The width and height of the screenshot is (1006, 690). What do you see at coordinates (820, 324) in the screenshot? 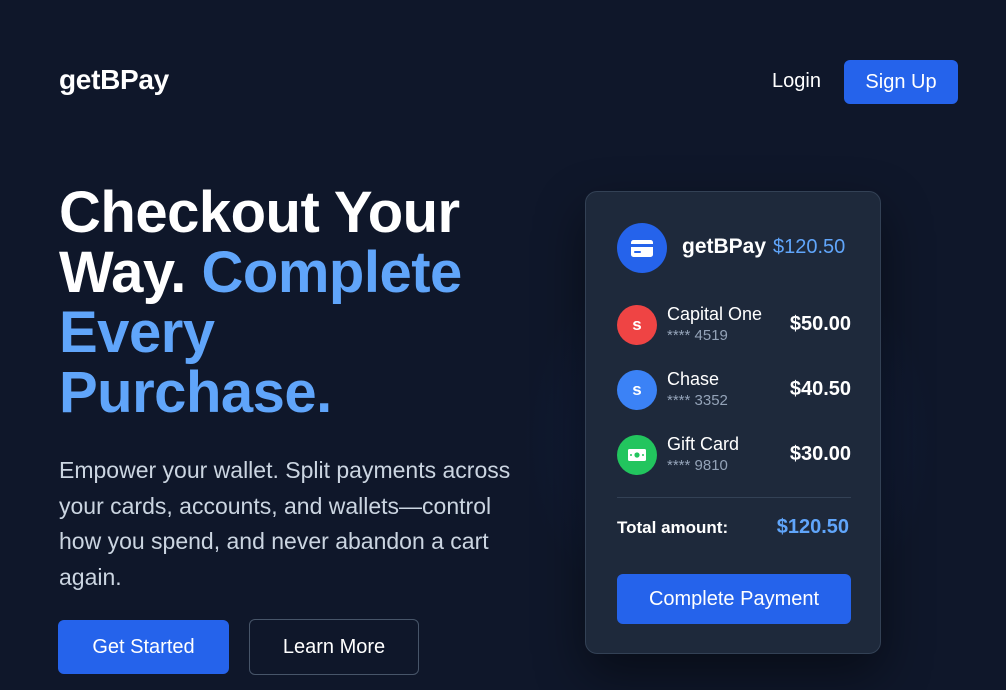
I see `payment-method-amount: $50.00` at bounding box center [820, 324].